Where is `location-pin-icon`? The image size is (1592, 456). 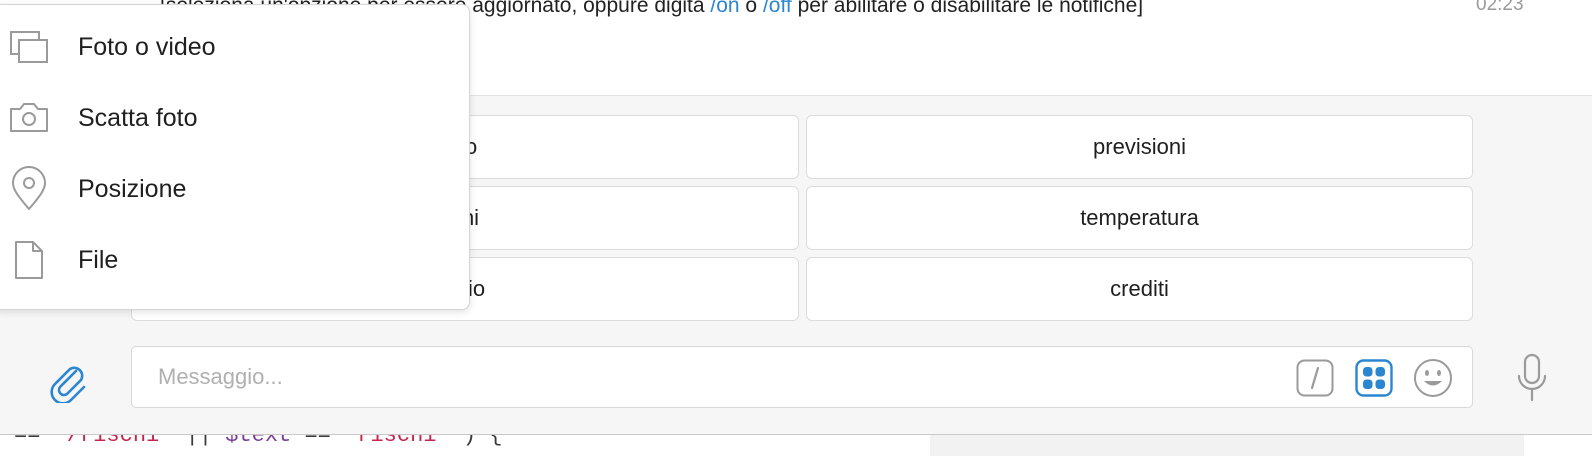 location-pin-icon is located at coordinates (29, 188).